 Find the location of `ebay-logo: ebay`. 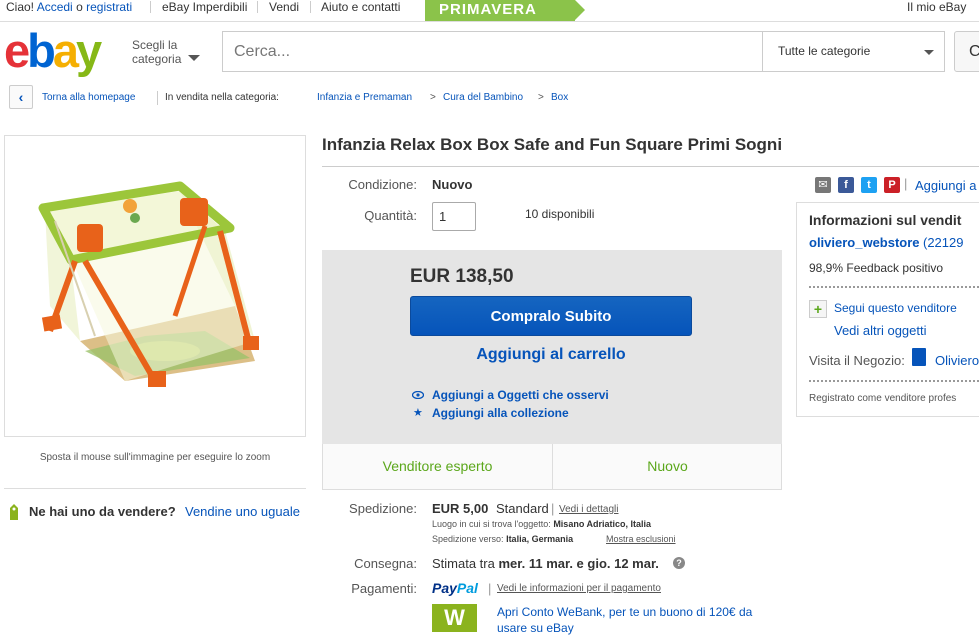

ebay-logo: ebay is located at coordinates (53, 51).